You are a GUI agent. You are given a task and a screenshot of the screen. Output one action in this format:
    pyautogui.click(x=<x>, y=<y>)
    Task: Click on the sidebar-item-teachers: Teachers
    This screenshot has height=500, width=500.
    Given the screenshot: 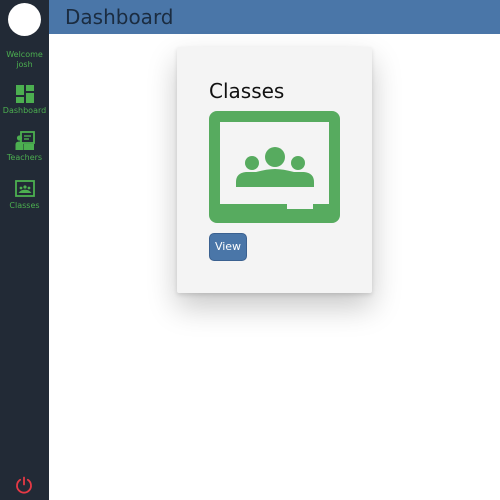 What is the action you would take?
    pyautogui.click(x=24, y=147)
    